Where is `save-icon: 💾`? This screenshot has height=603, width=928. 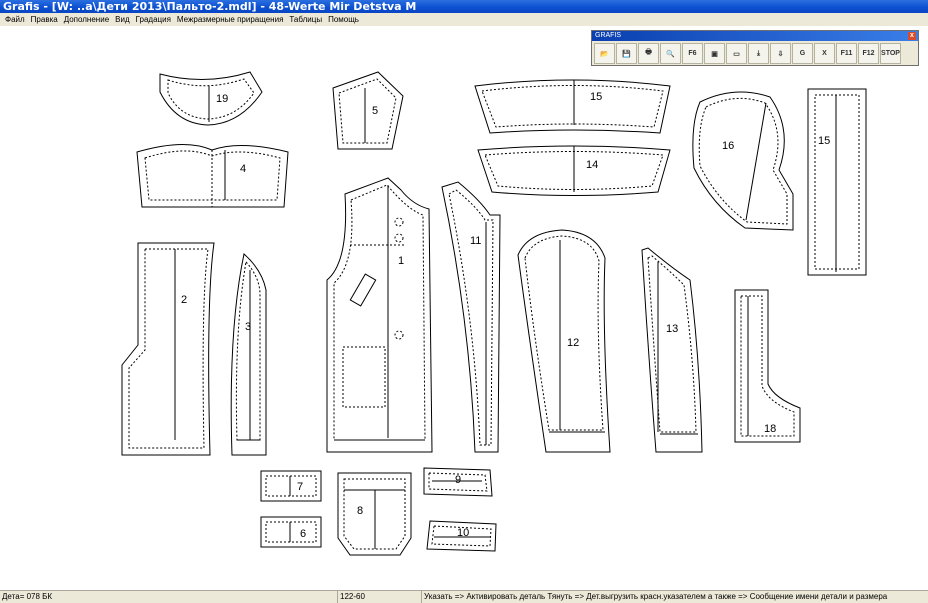
save-icon: 💾 is located at coordinates (626, 53).